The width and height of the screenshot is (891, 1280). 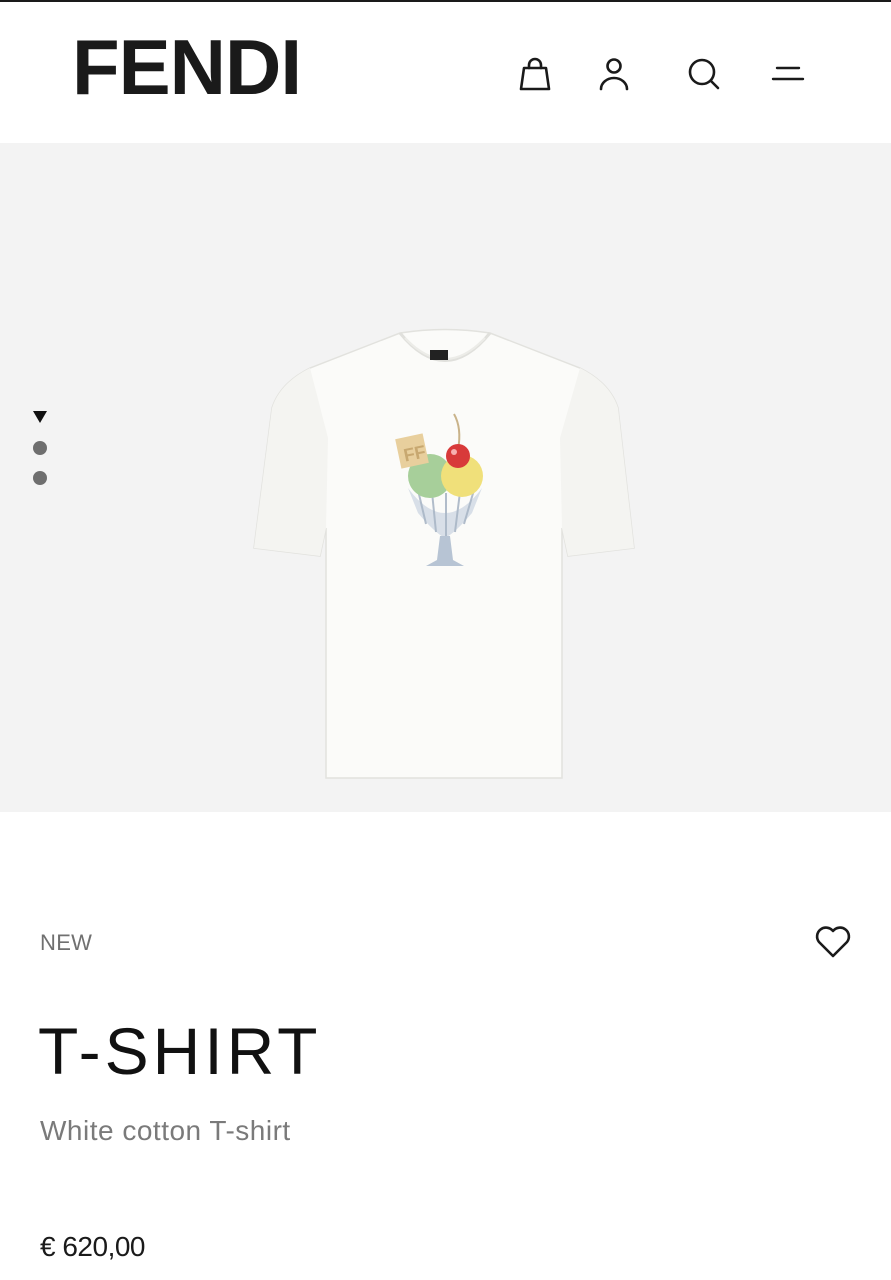 I want to click on shopping-bag-icon, so click(x=535, y=74).